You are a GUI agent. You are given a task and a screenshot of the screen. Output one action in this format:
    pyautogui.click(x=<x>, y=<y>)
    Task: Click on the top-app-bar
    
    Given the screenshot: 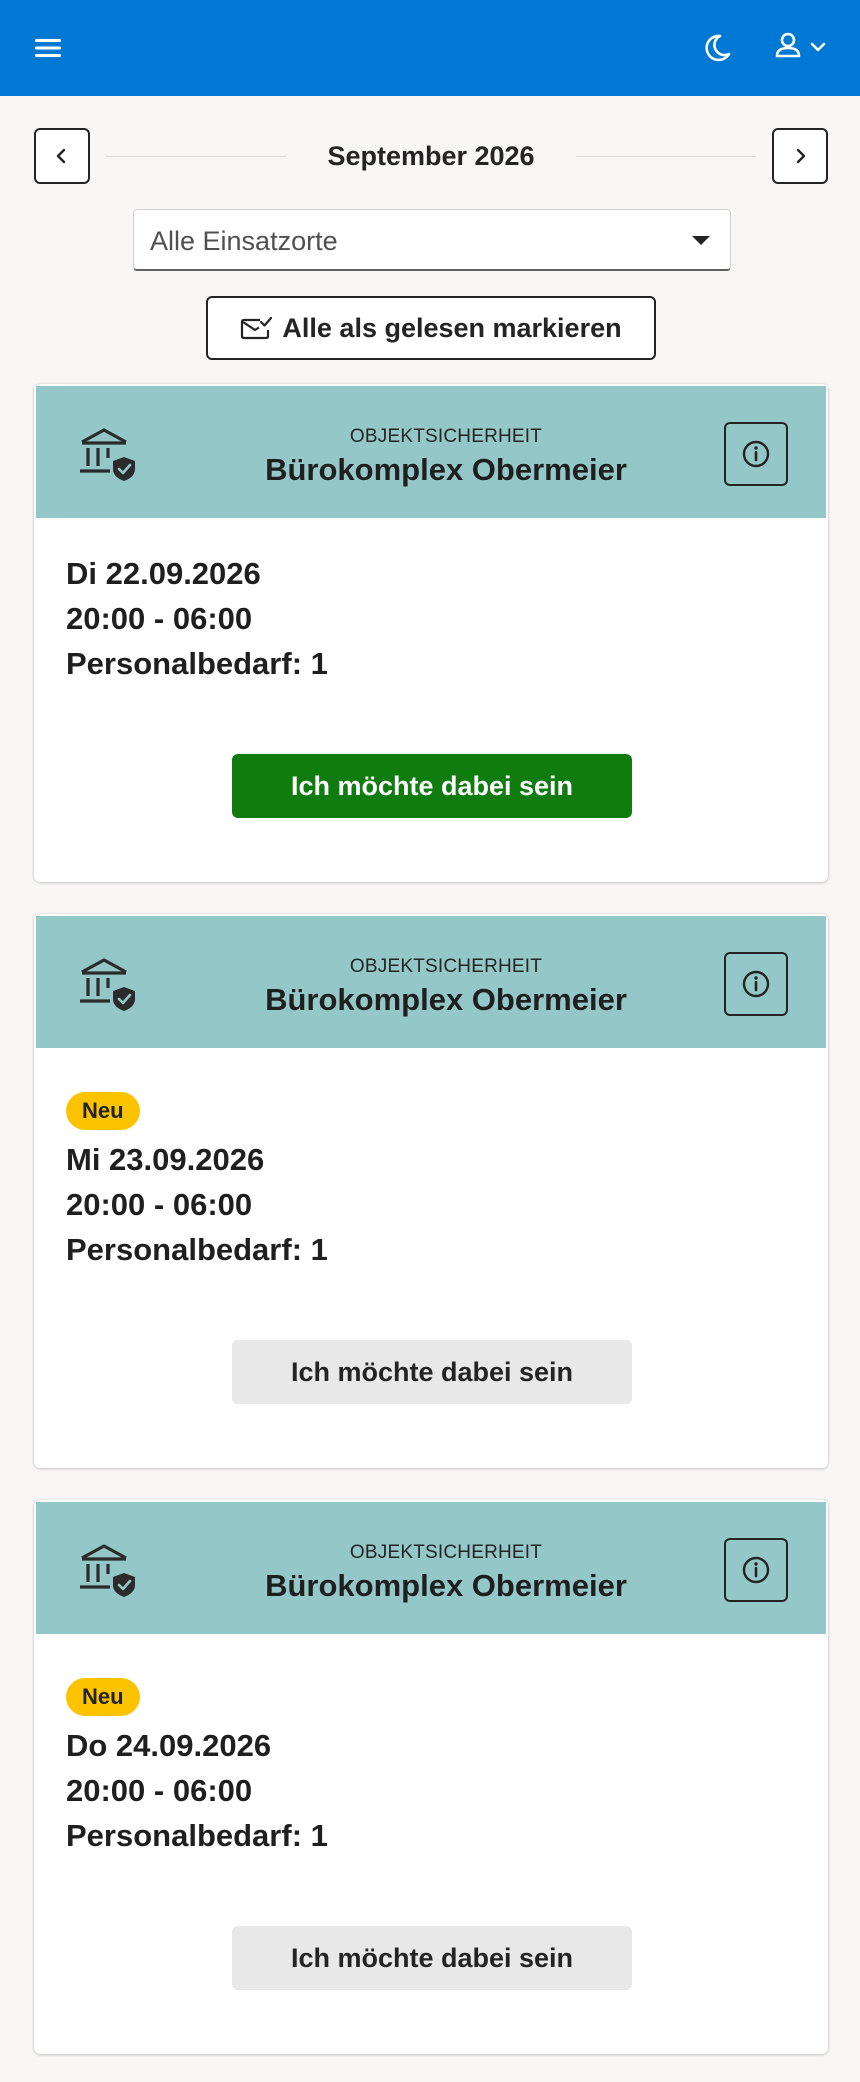 What is the action you would take?
    pyautogui.click(x=430, y=48)
    